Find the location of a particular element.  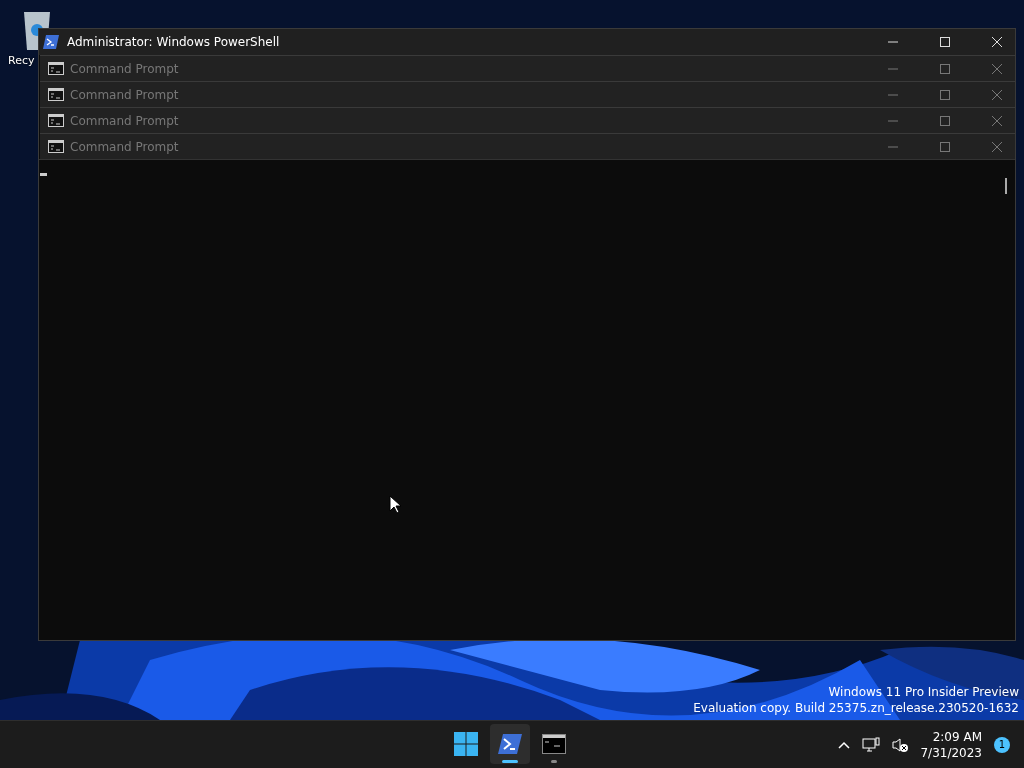

network-icon is located at coordinates (871, 744).